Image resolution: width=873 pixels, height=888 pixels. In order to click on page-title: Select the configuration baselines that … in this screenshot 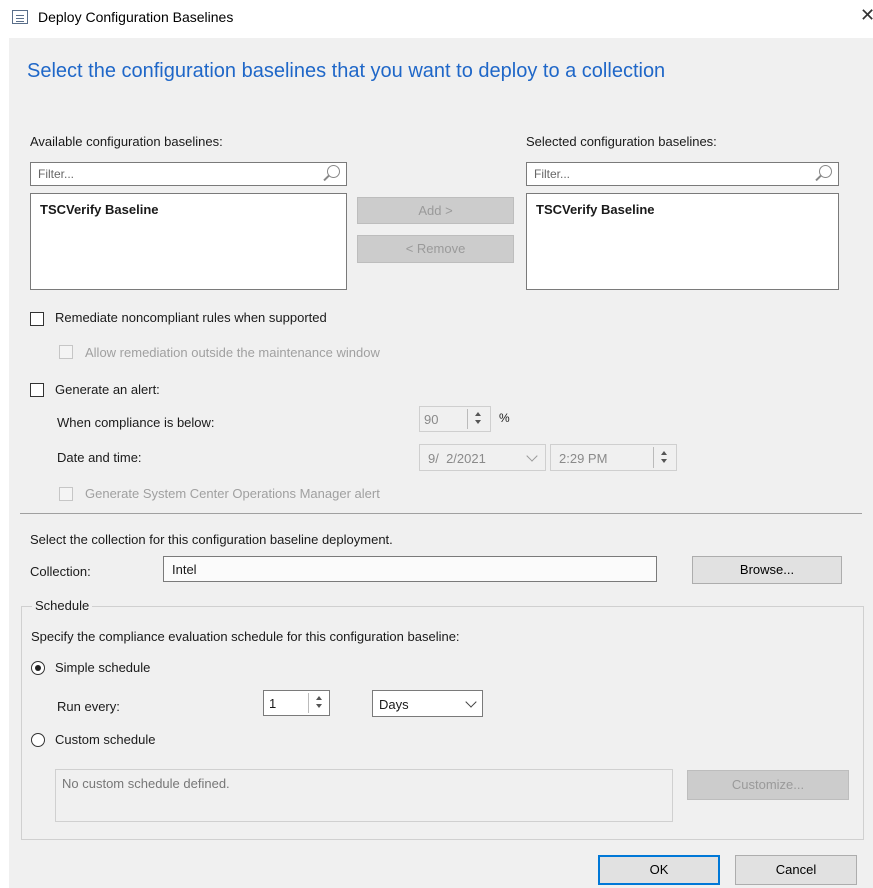, I will do `click(346, 71)`.